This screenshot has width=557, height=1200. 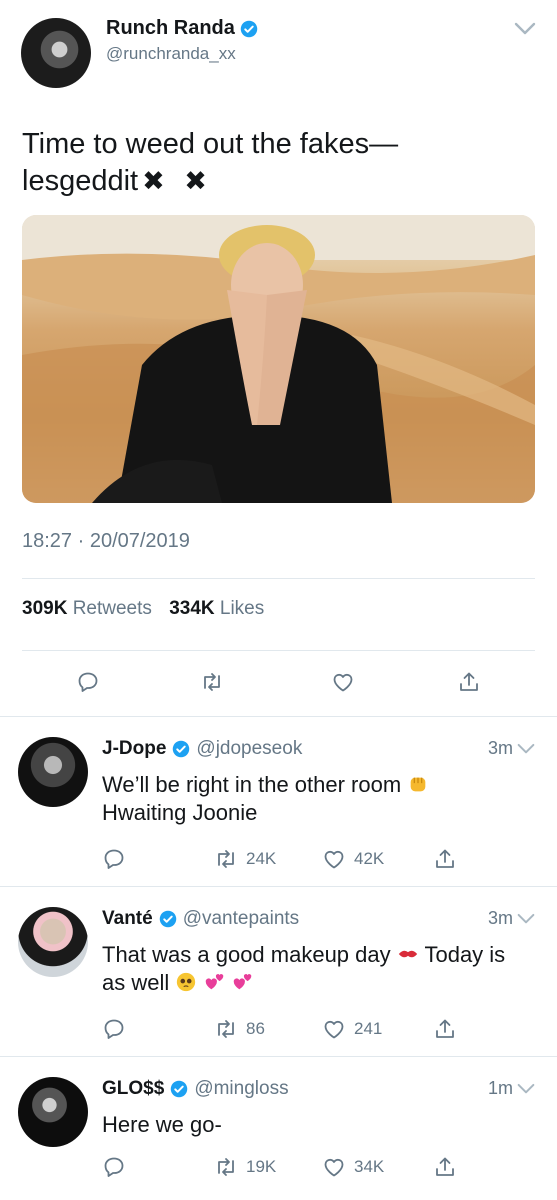 What do you see at coordinates (245, 859) in the screenshot?
I see `retweet-button: 24K` at bounding box center [245, 859].